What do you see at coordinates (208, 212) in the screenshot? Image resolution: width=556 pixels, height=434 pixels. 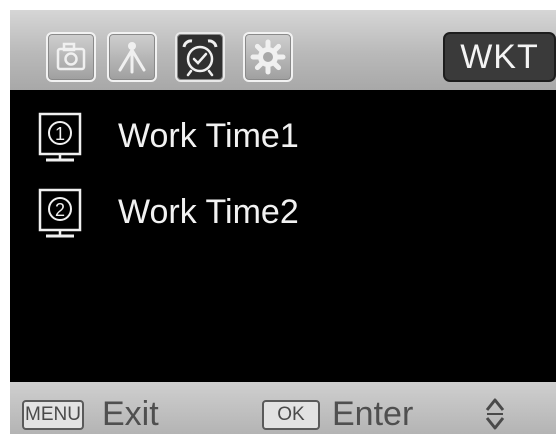 I see `list-item-label: Work Time2` at bounding box center [208, 212].